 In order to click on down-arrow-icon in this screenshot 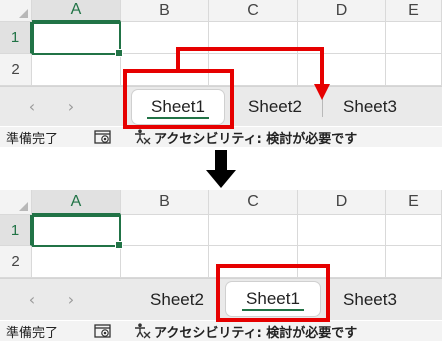, I will do `click(221, 169)`.